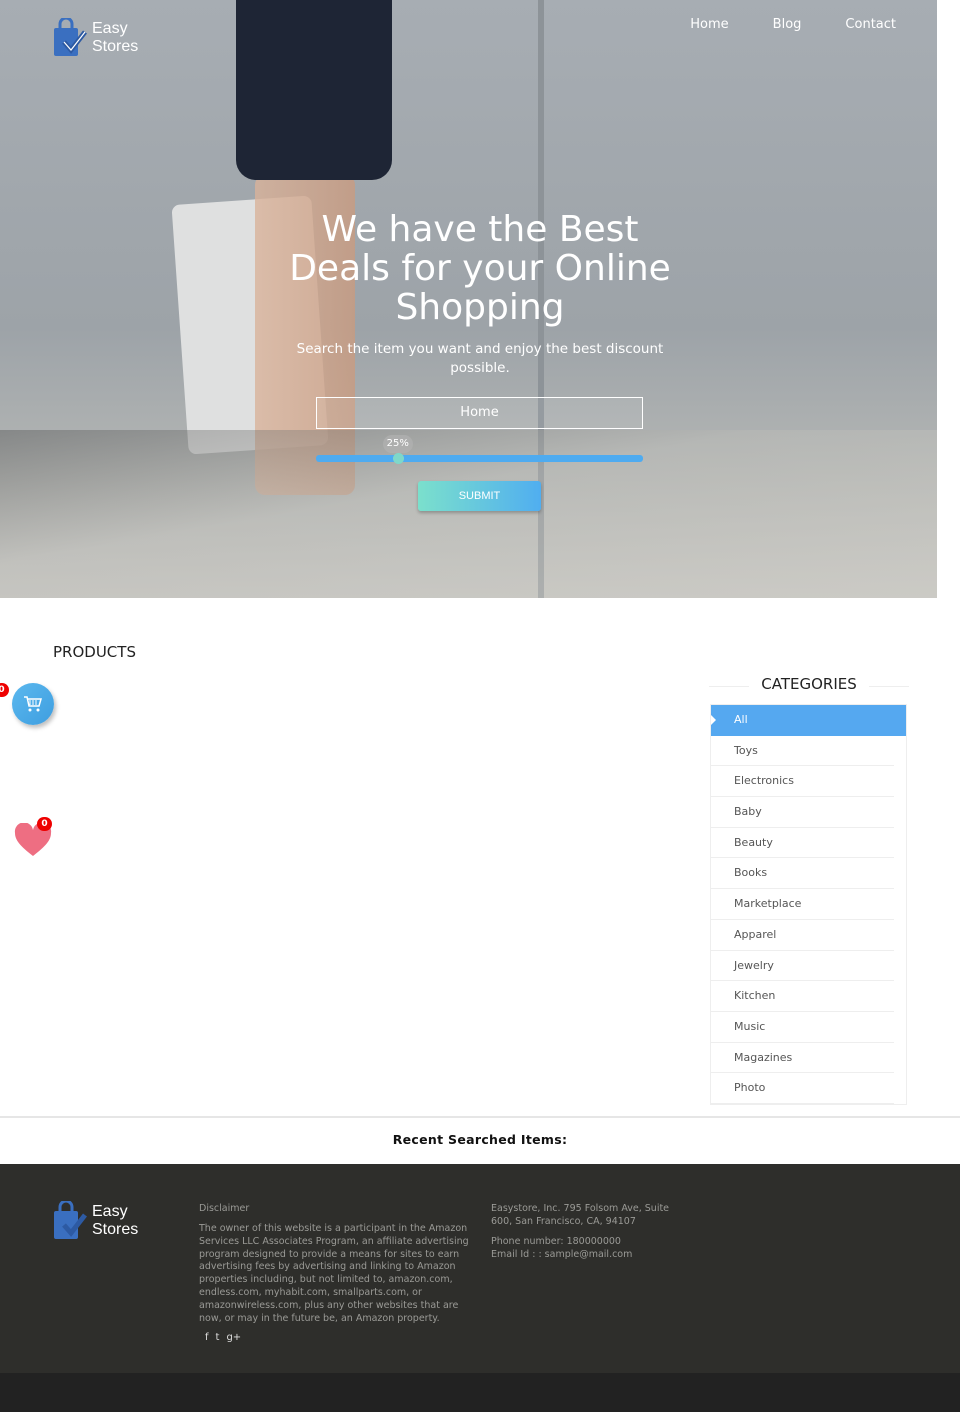  I want to click on hero-edge, so click(948, 299).